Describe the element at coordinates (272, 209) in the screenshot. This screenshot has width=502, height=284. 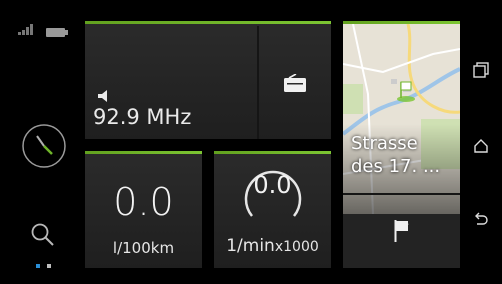
I see `rpm-tile: 0.0 1/minx1000` at that location.